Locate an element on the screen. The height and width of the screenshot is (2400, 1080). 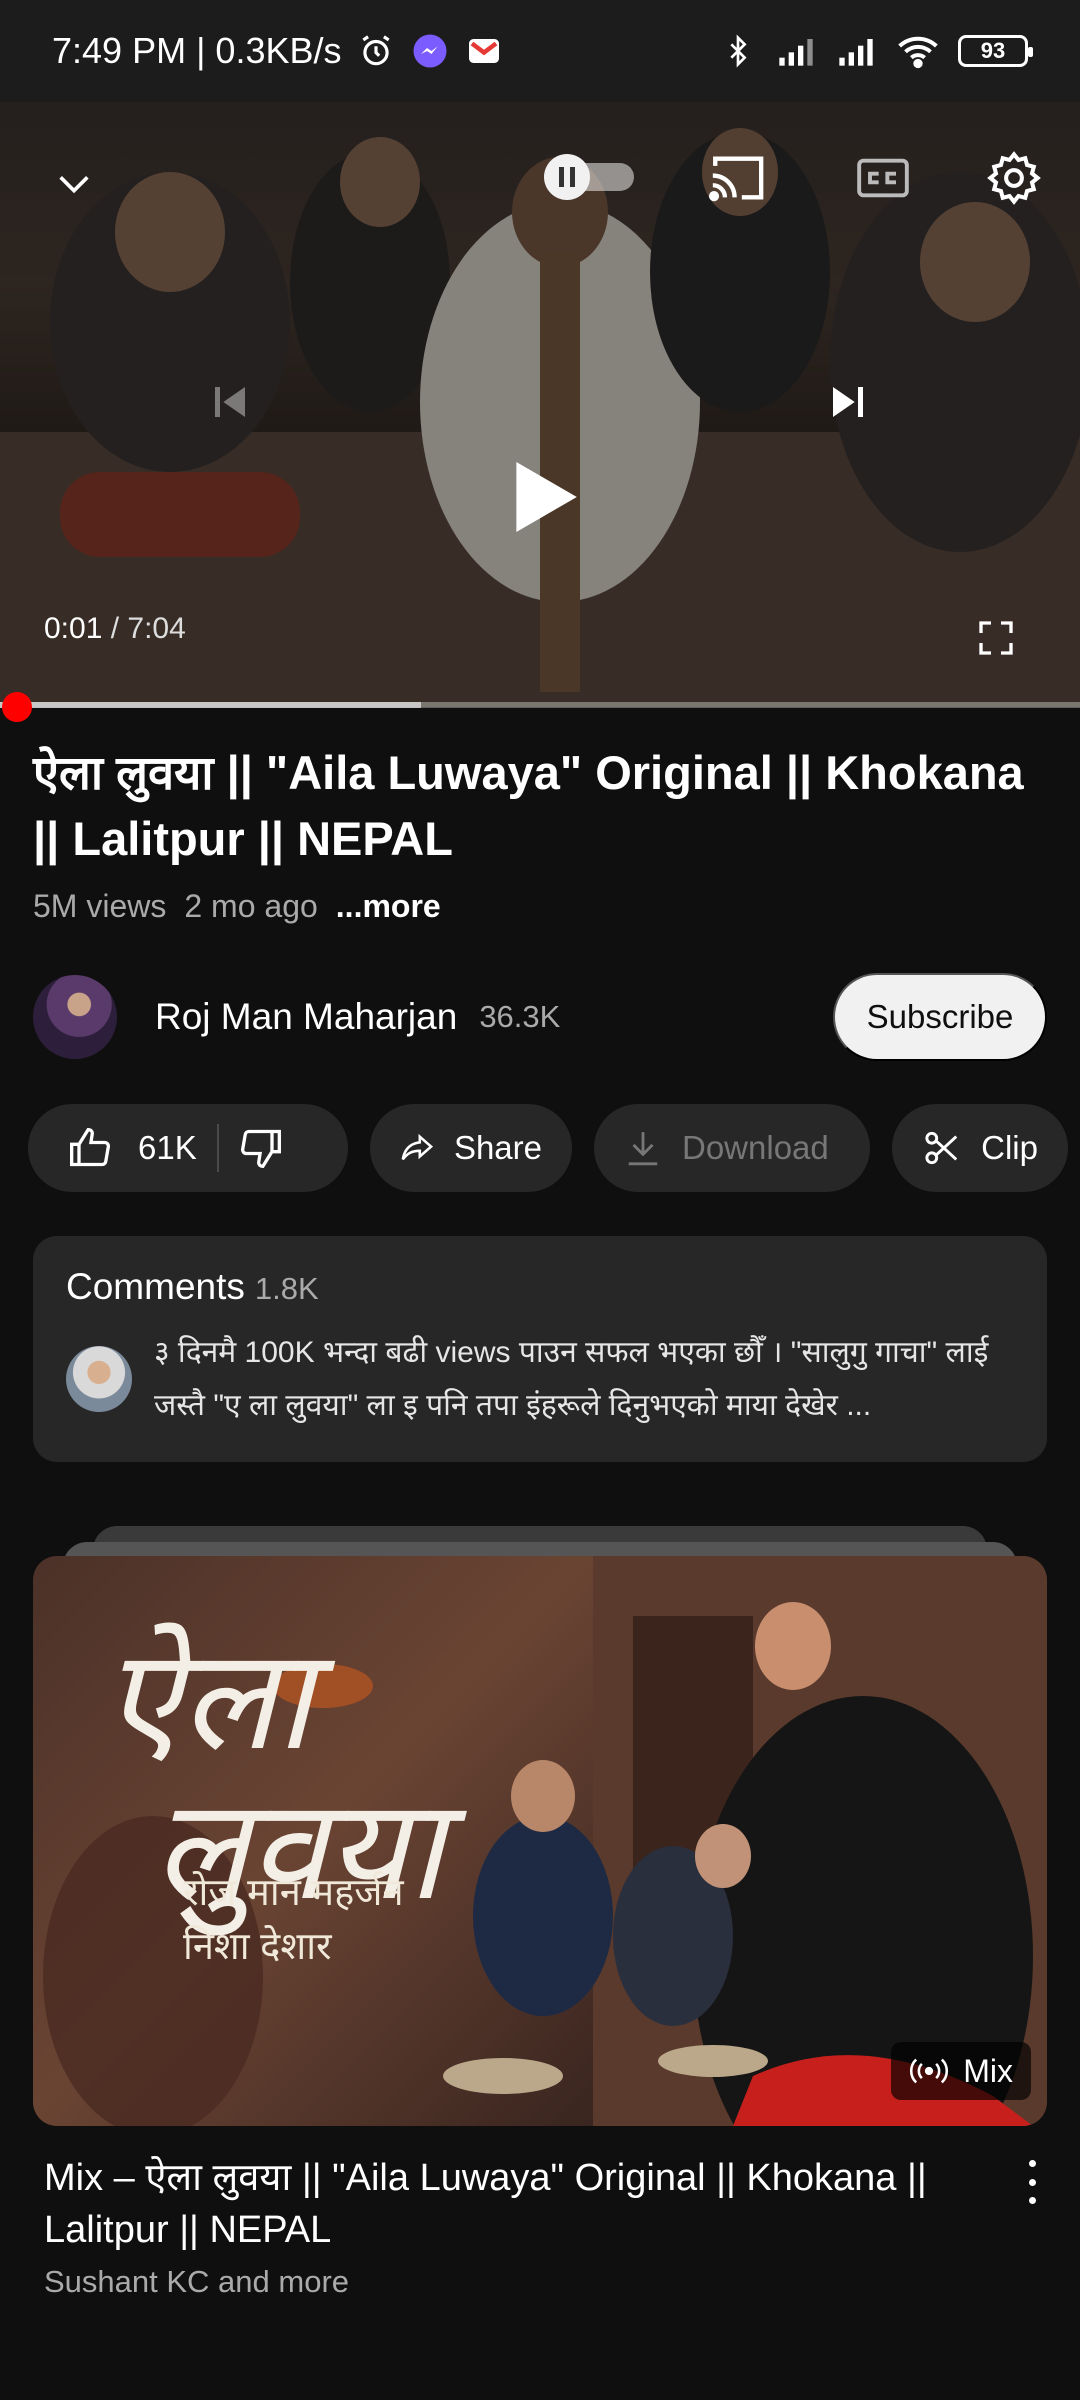
cast-button is located at coordinates (737, 178).